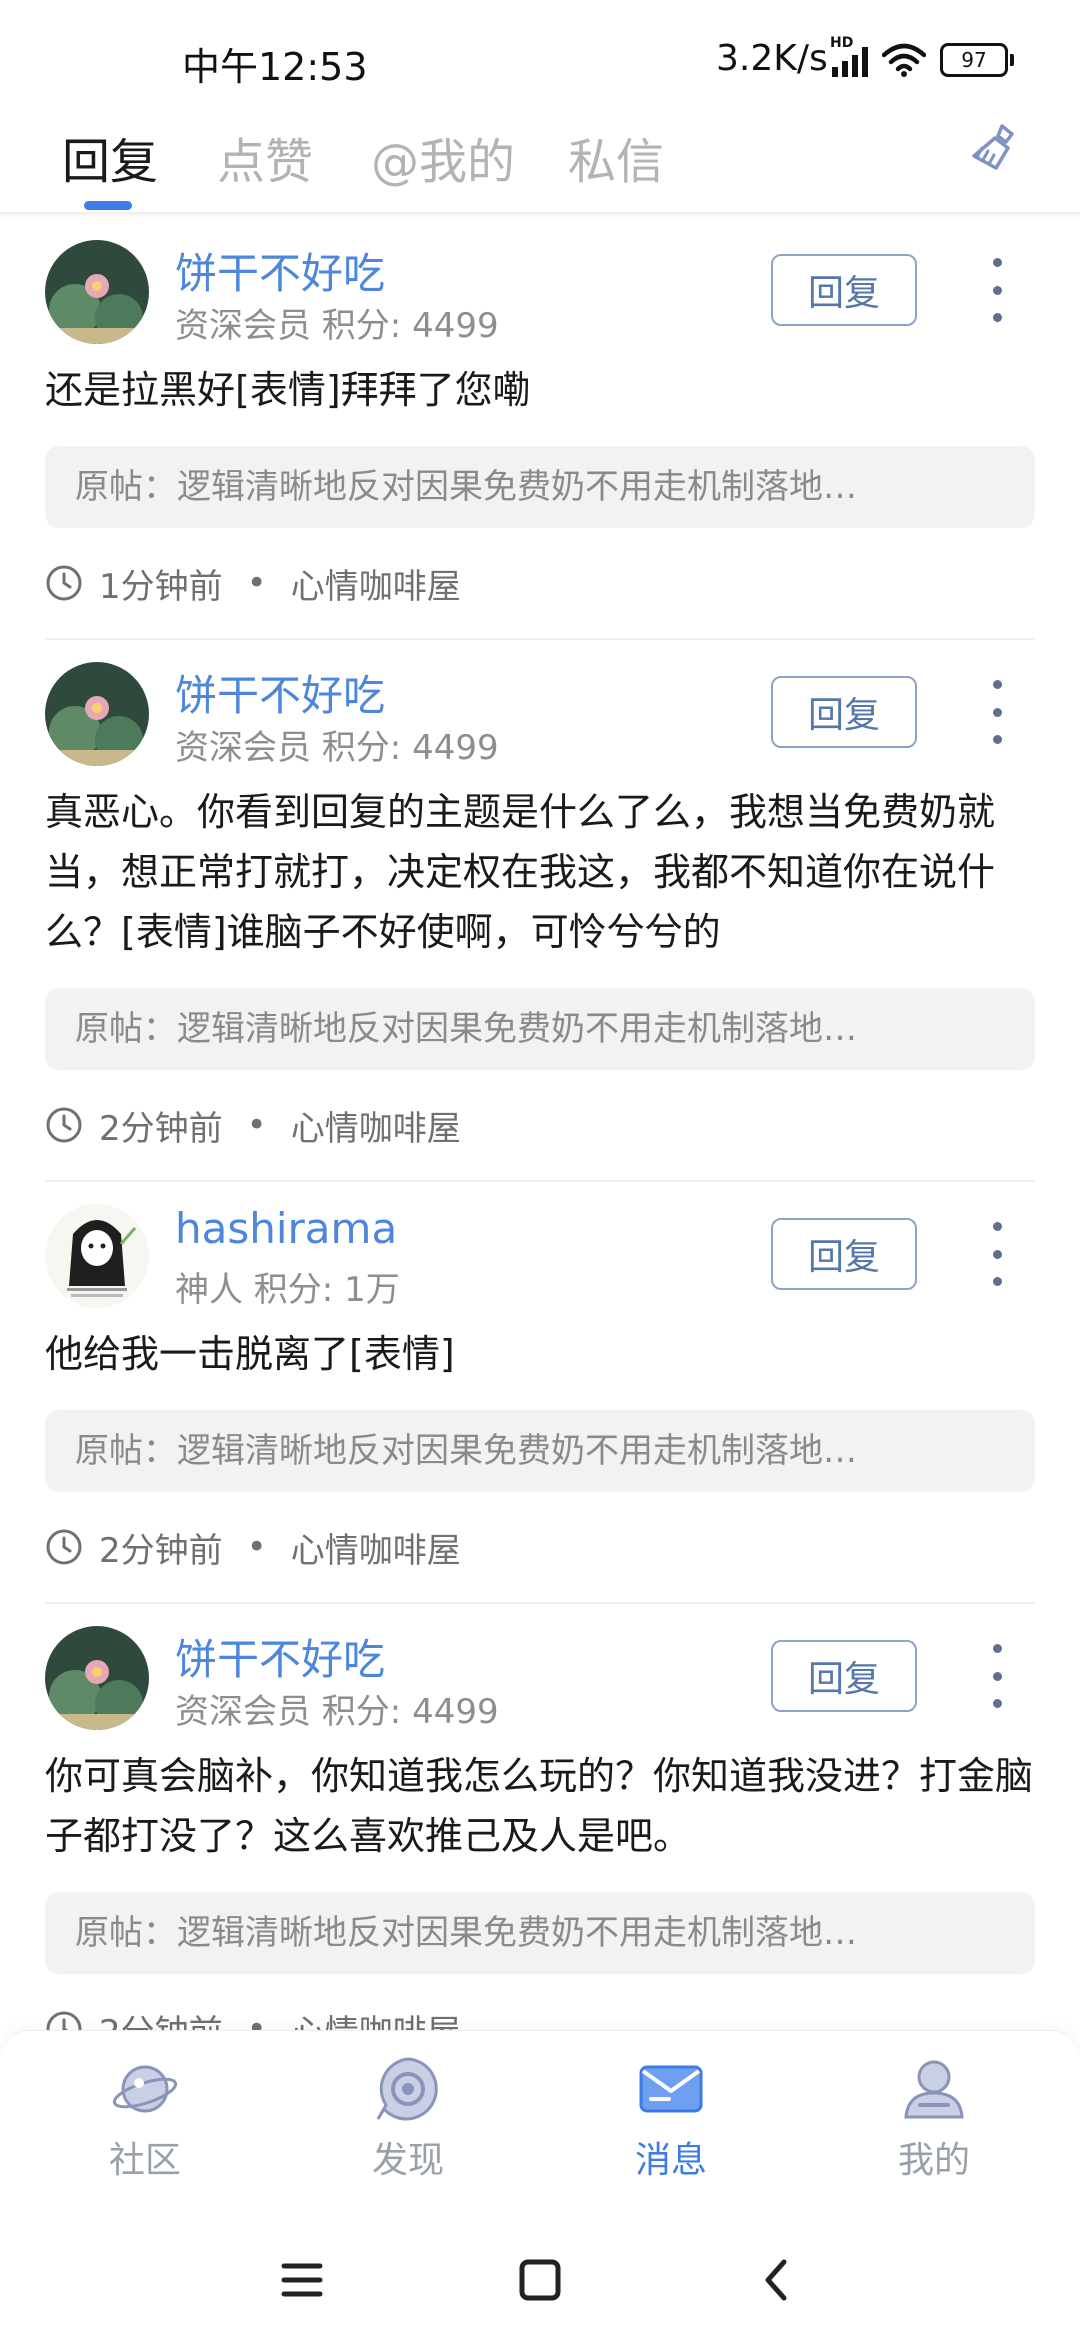  Describe the element at coordinates (540, 2280) in the screenshot. I see `home-icon` at that location.